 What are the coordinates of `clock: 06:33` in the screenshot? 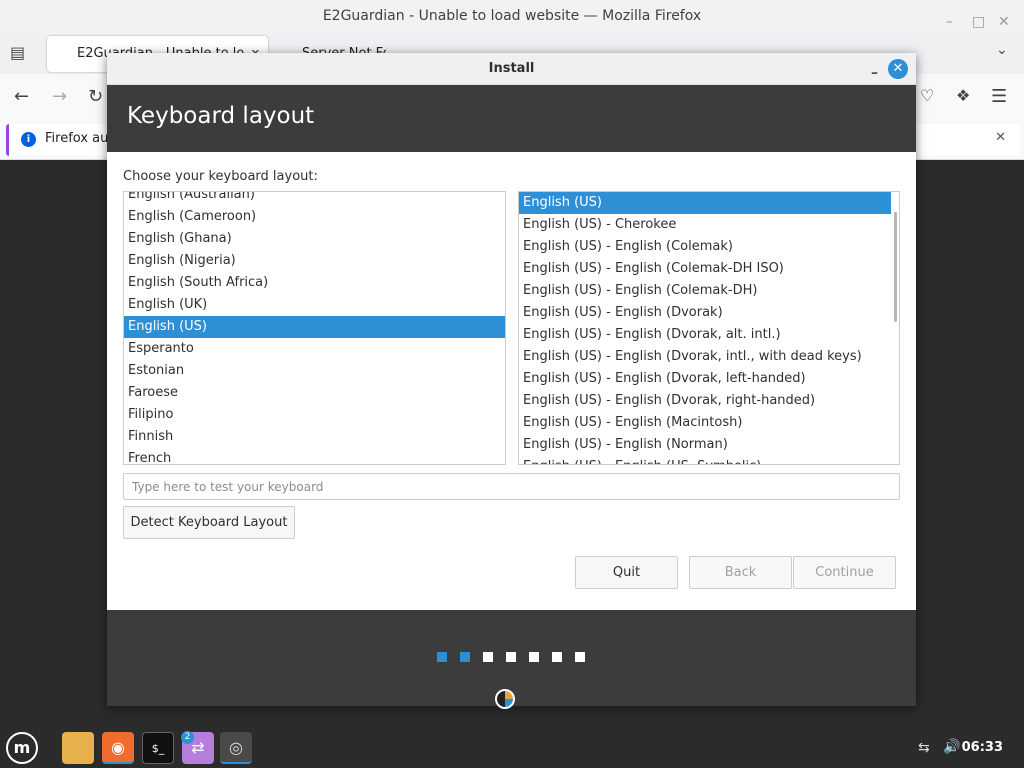 It's located at (982, 747).